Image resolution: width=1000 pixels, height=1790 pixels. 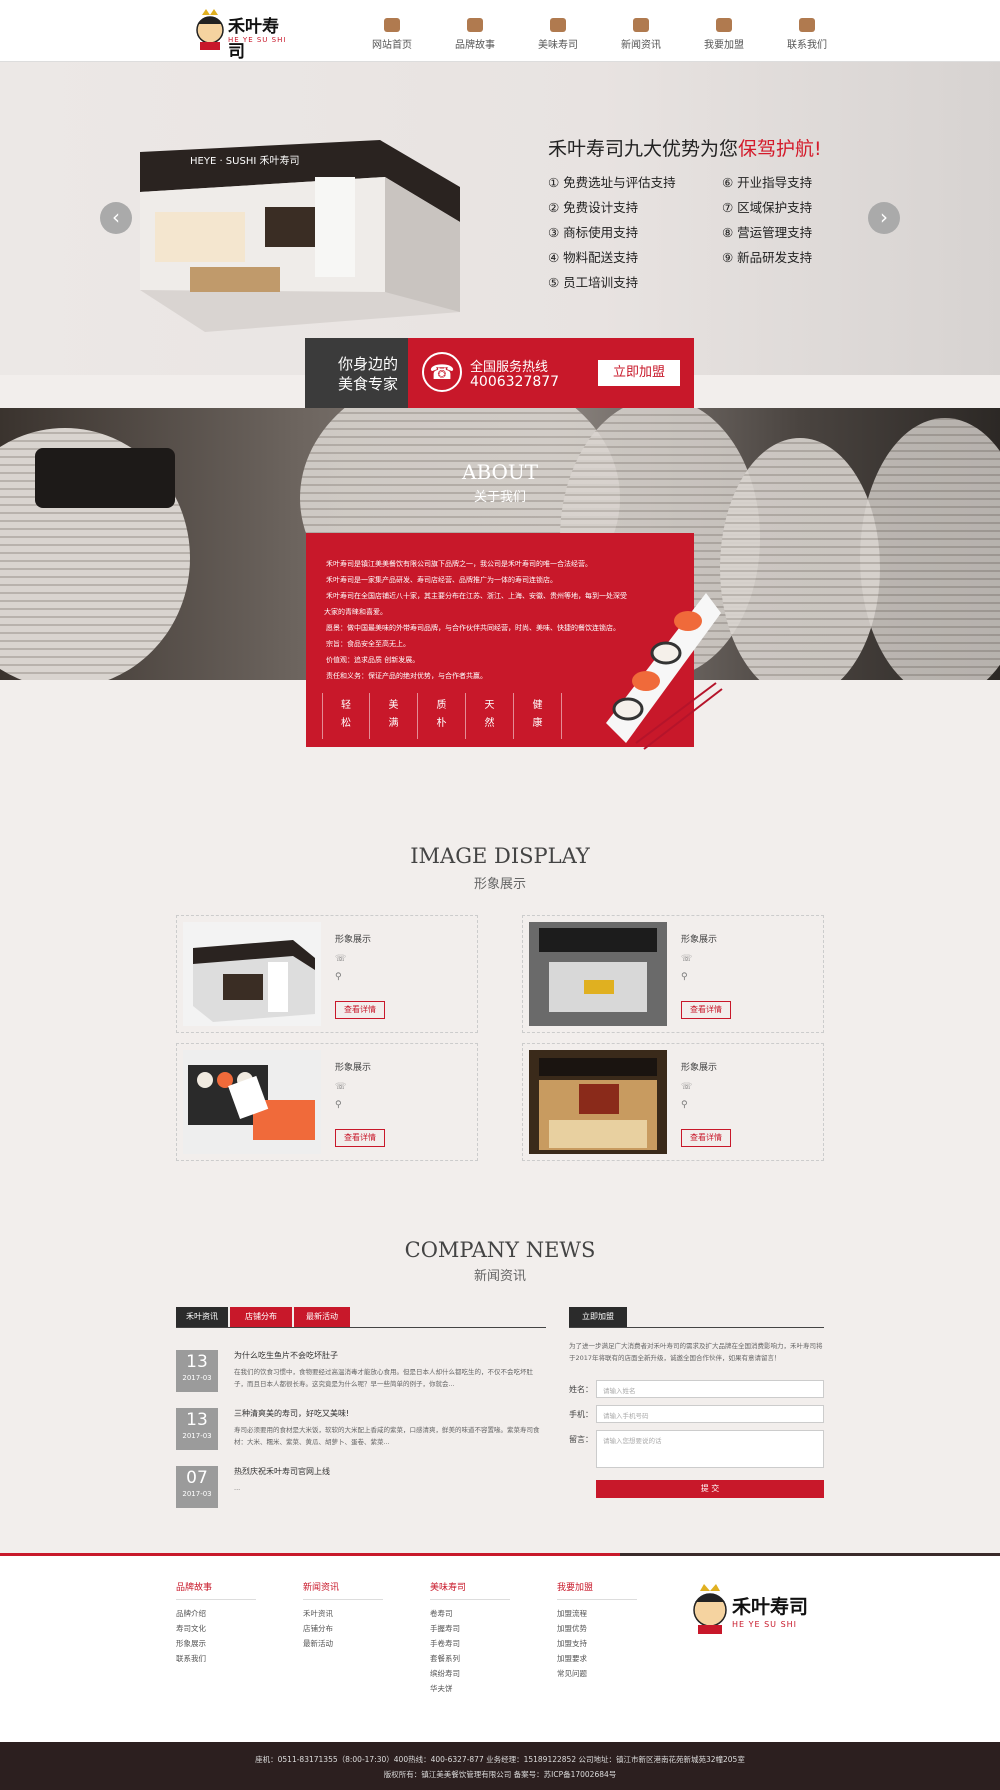 What do you see at coordinates (558, 45) in the screenshot?
I see `nav-label: 美味寿司` at bounding box center [558, 45].